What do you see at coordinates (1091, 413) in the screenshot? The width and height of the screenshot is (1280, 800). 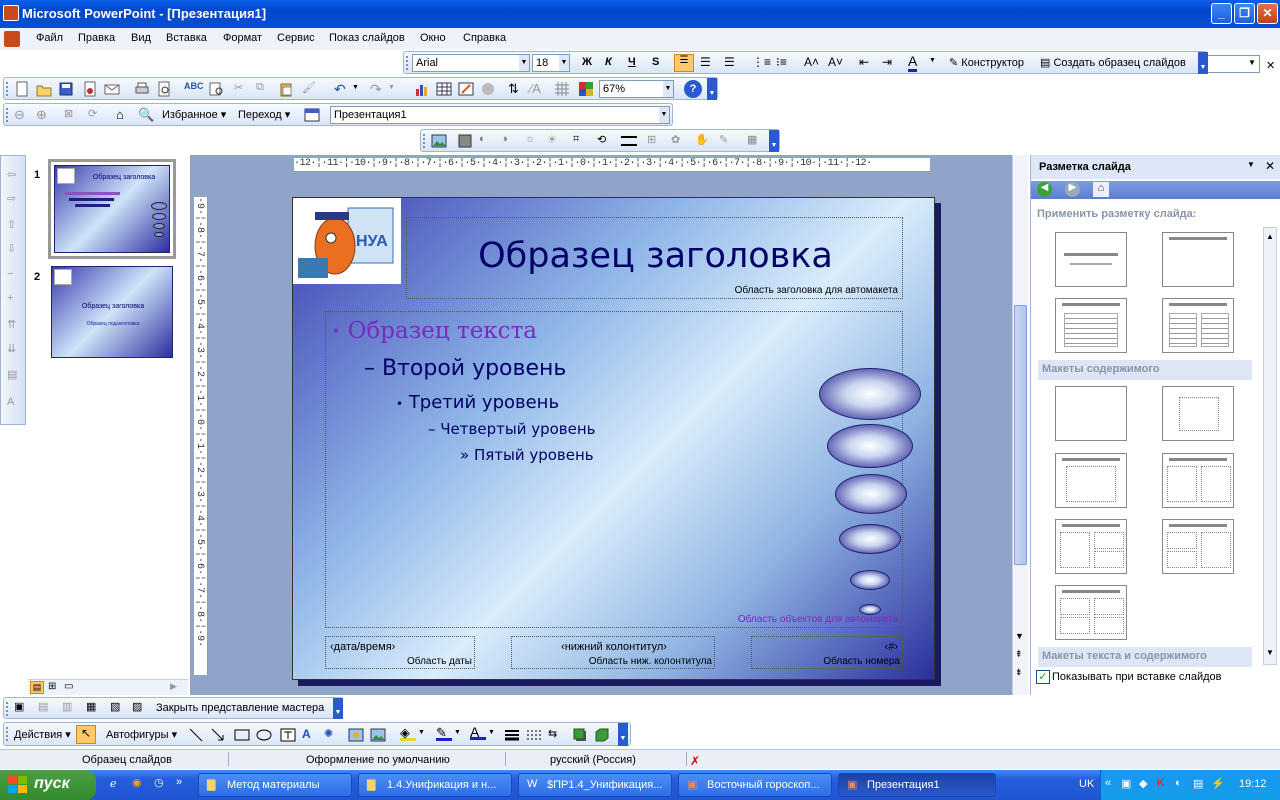 I see `layout-blank` at bounding box center [1091, 413].